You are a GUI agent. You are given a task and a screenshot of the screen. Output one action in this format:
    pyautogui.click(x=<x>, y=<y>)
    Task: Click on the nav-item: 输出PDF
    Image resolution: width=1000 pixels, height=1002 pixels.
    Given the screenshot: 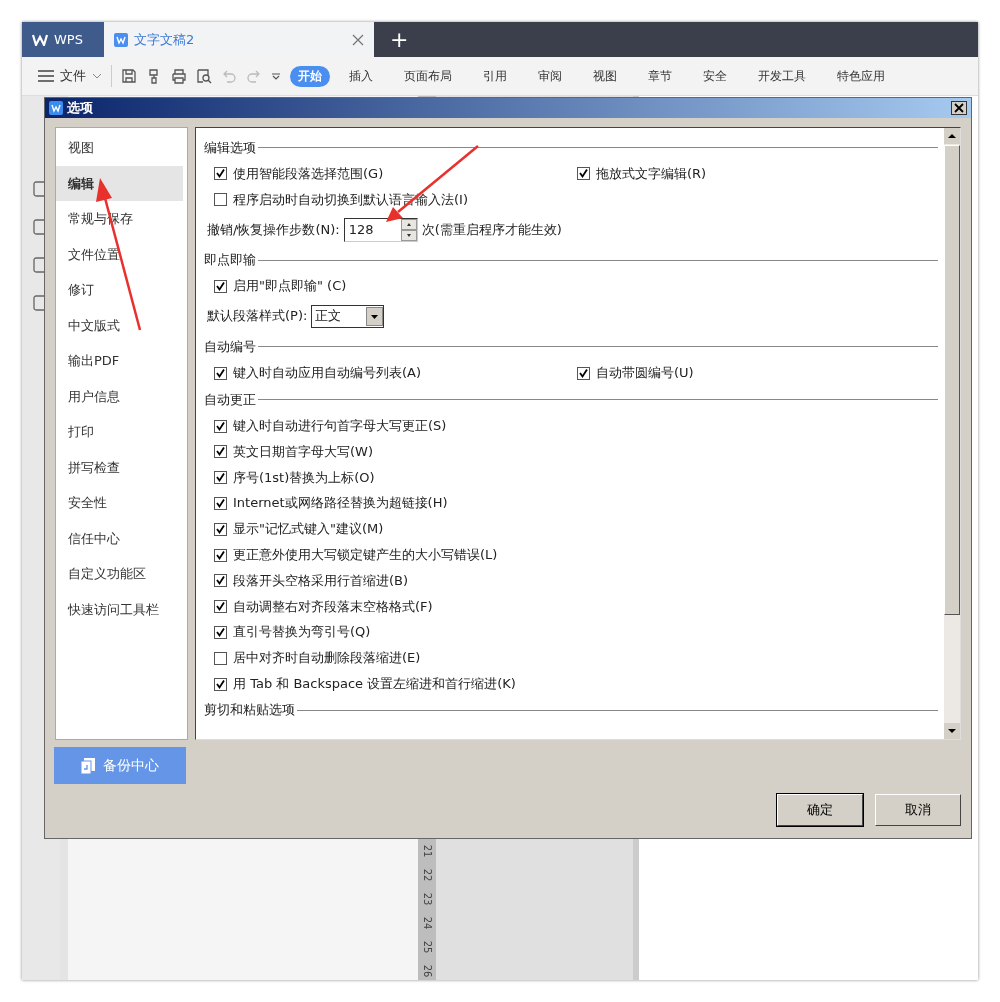 What is the action you would take?
    pyautogui.click(x=119, y=361)
    